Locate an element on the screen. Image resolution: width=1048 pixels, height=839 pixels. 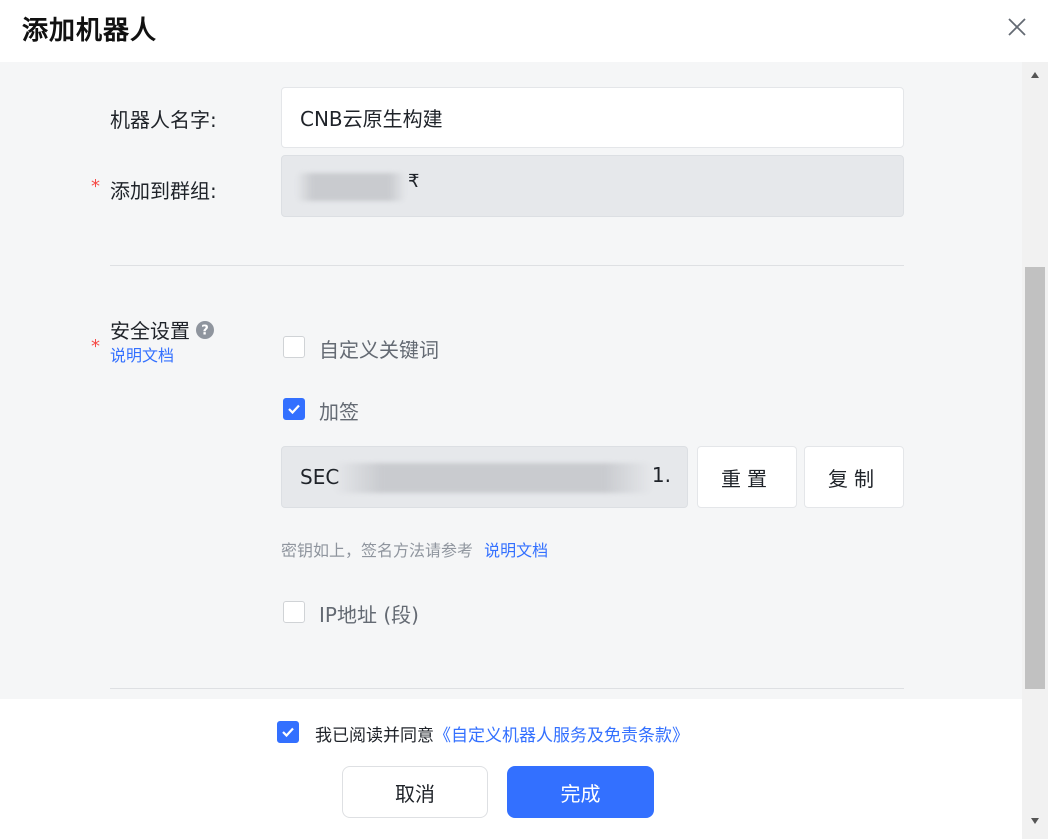
robot-name-value: CNB云原生构建 is located at coordinates (371, 119).